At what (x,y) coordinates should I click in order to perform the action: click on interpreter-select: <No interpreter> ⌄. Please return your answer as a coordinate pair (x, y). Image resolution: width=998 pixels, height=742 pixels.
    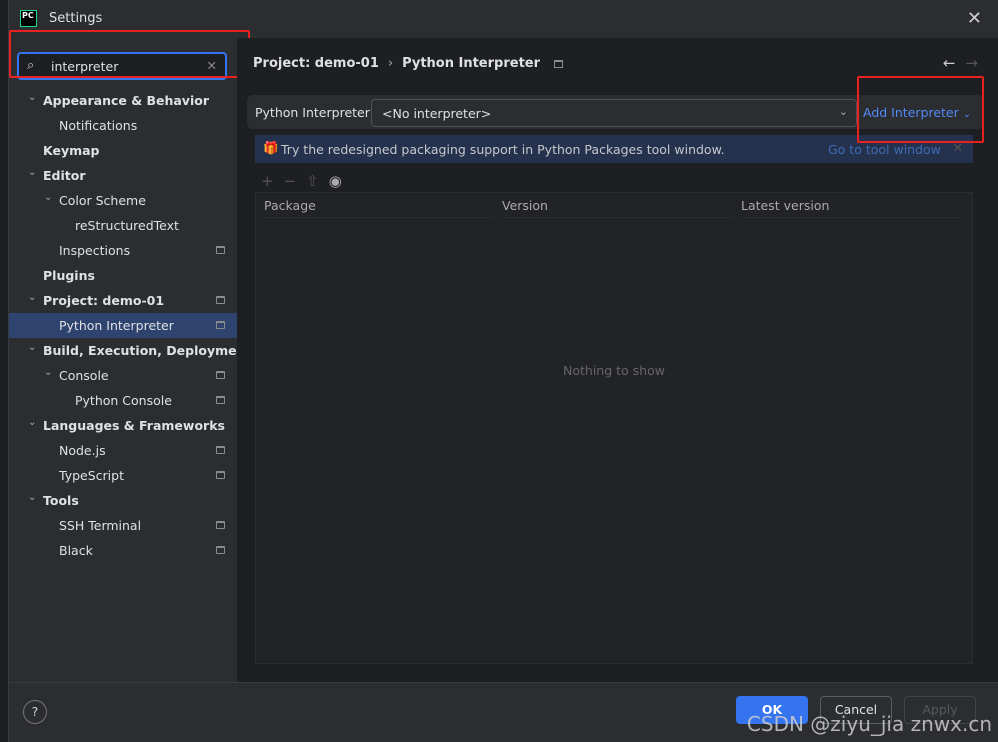
    Looking at the image, I should click on (614, 113).